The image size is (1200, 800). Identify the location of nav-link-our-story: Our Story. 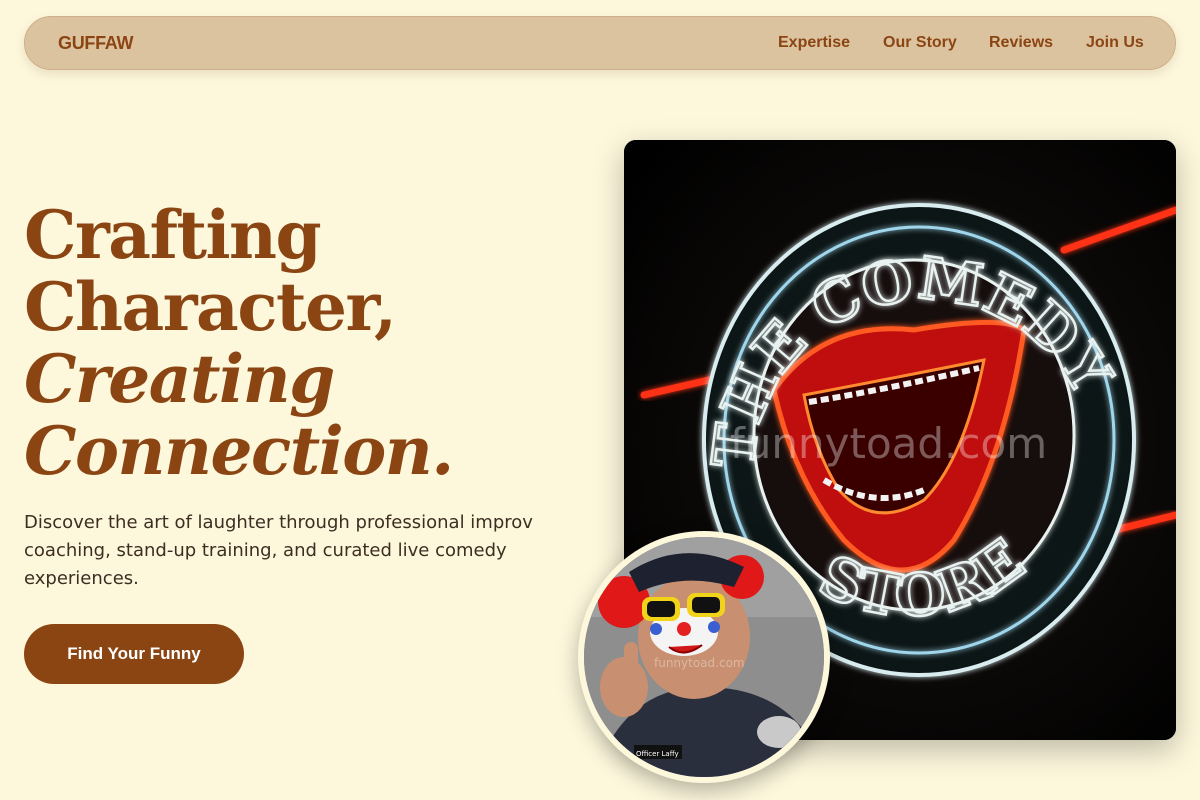
(920, 43).